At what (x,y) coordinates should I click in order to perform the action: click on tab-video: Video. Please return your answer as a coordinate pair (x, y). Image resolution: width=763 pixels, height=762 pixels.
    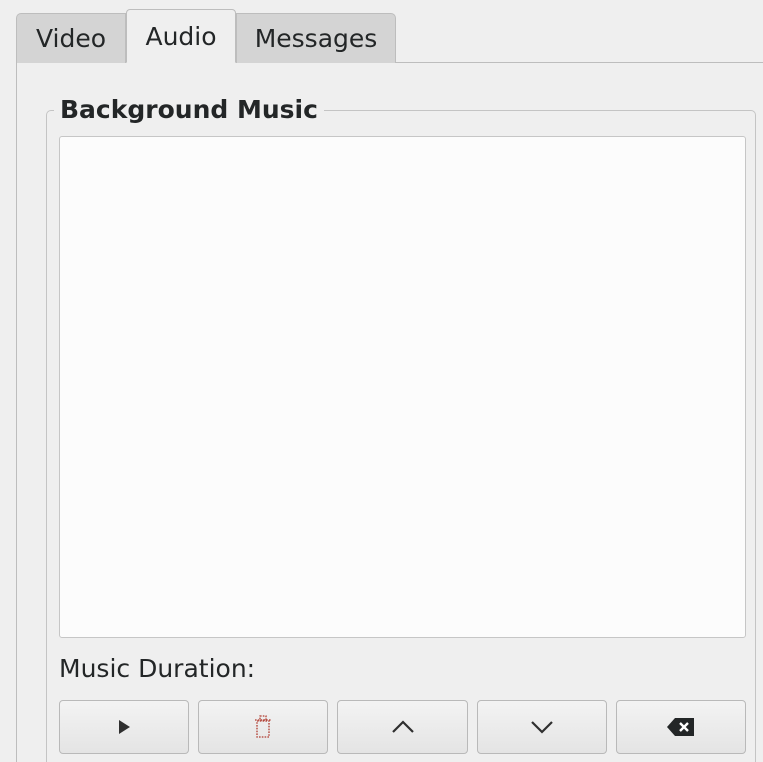
    Looking at the image, I should click on (71, 38).